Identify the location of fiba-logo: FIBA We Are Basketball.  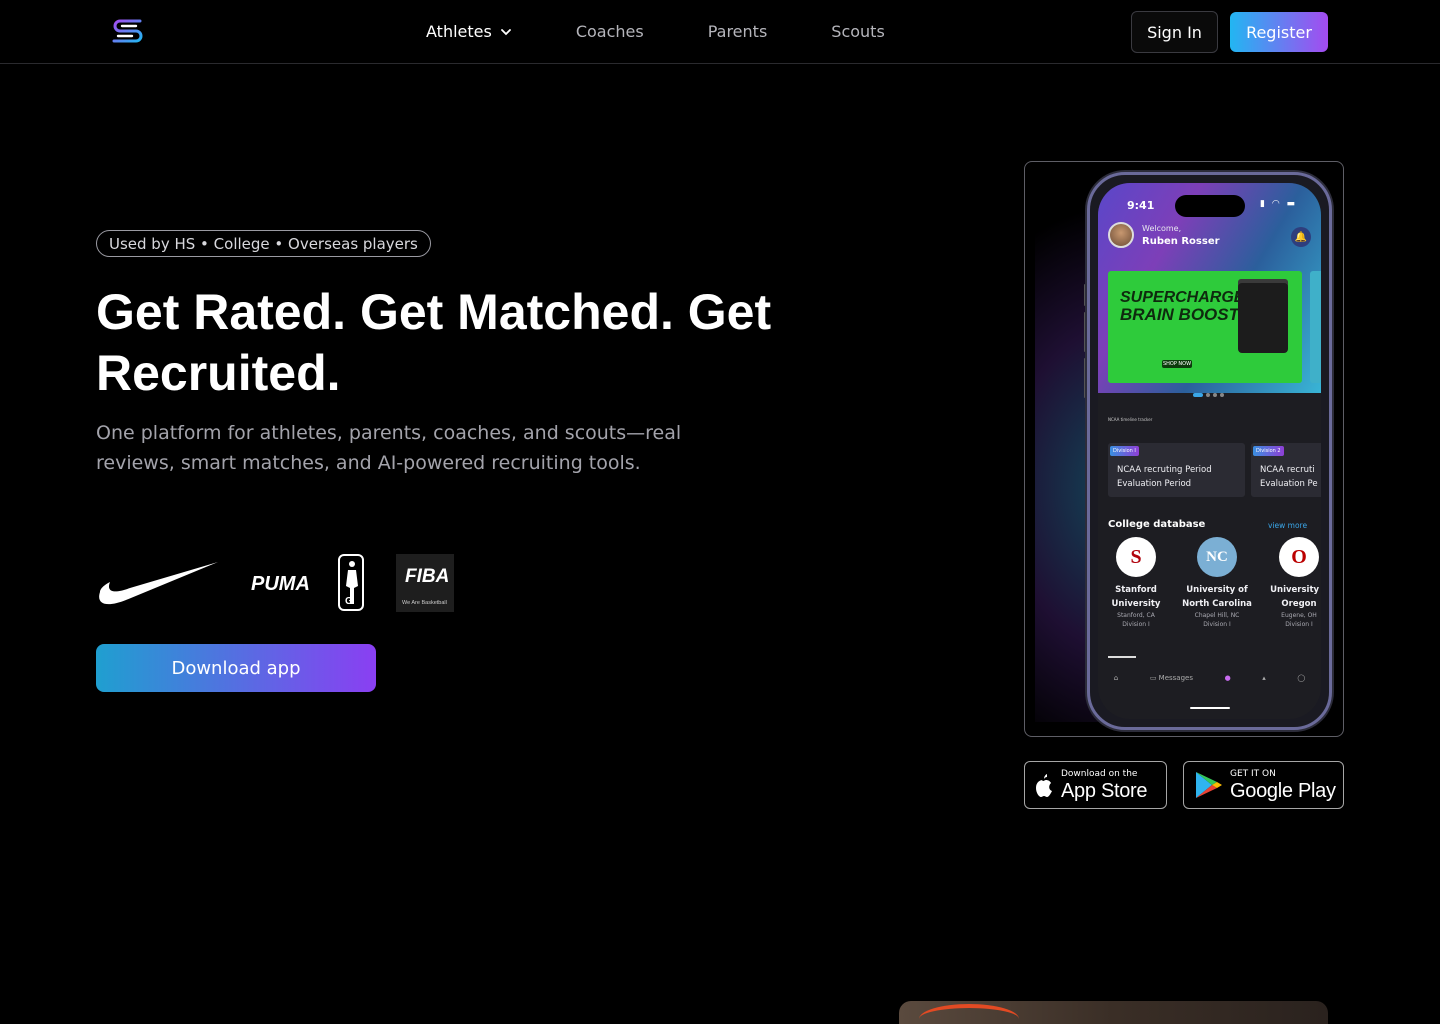
(425, 583).